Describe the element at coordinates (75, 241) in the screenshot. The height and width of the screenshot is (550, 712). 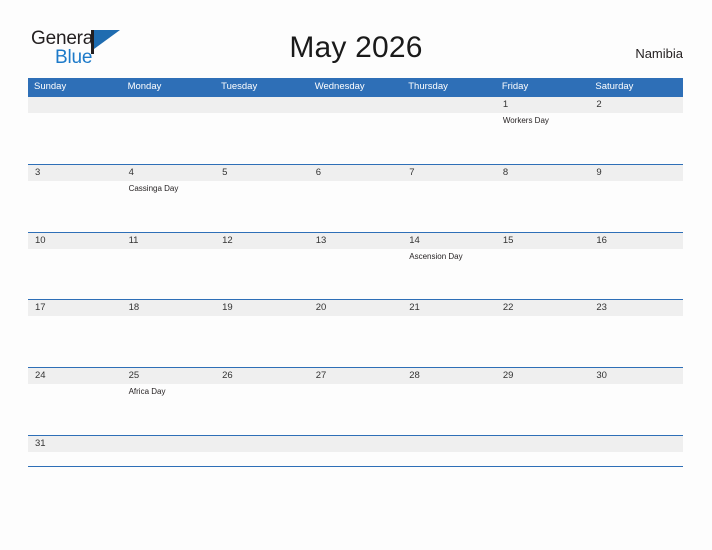
I see `day-number: 10` at that location.